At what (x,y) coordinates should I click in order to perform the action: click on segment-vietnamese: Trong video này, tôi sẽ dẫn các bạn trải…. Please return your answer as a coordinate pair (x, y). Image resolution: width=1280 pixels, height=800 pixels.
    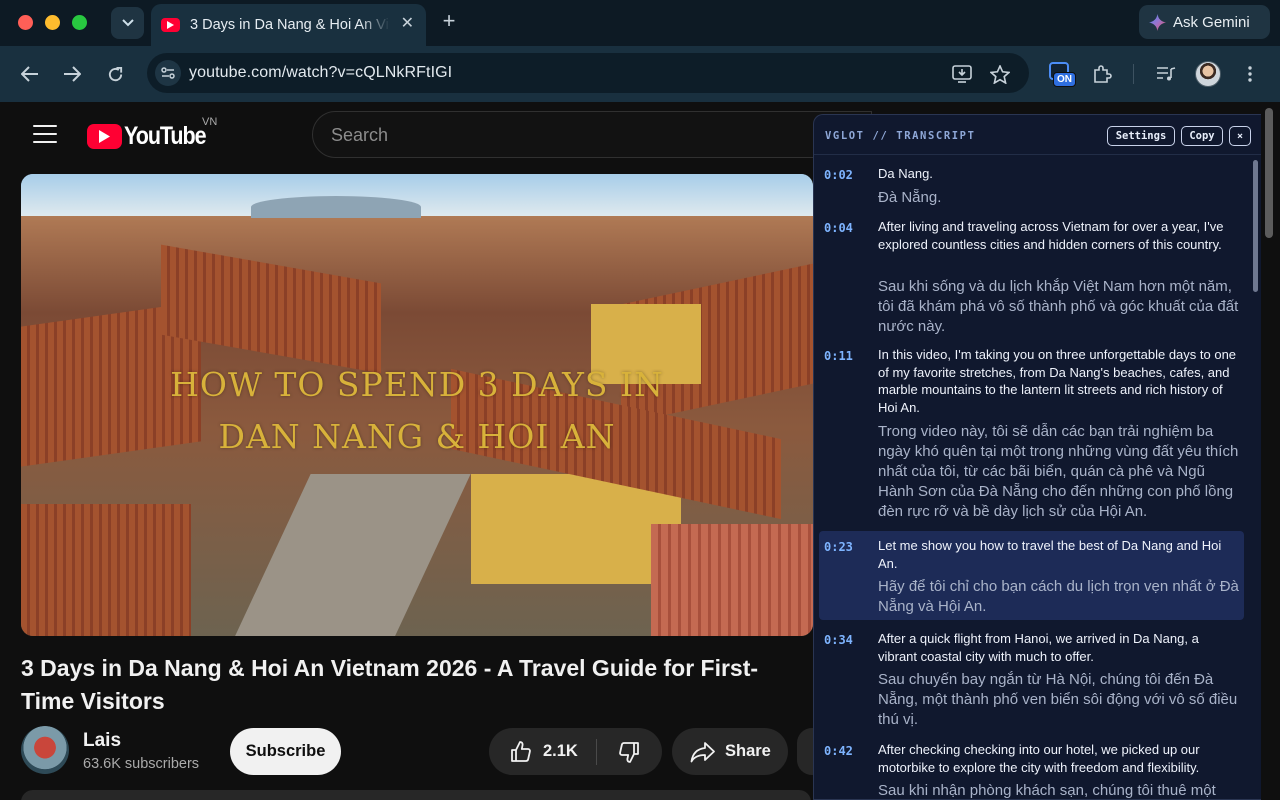
    Looking at the image, I should click on (1058, 471).